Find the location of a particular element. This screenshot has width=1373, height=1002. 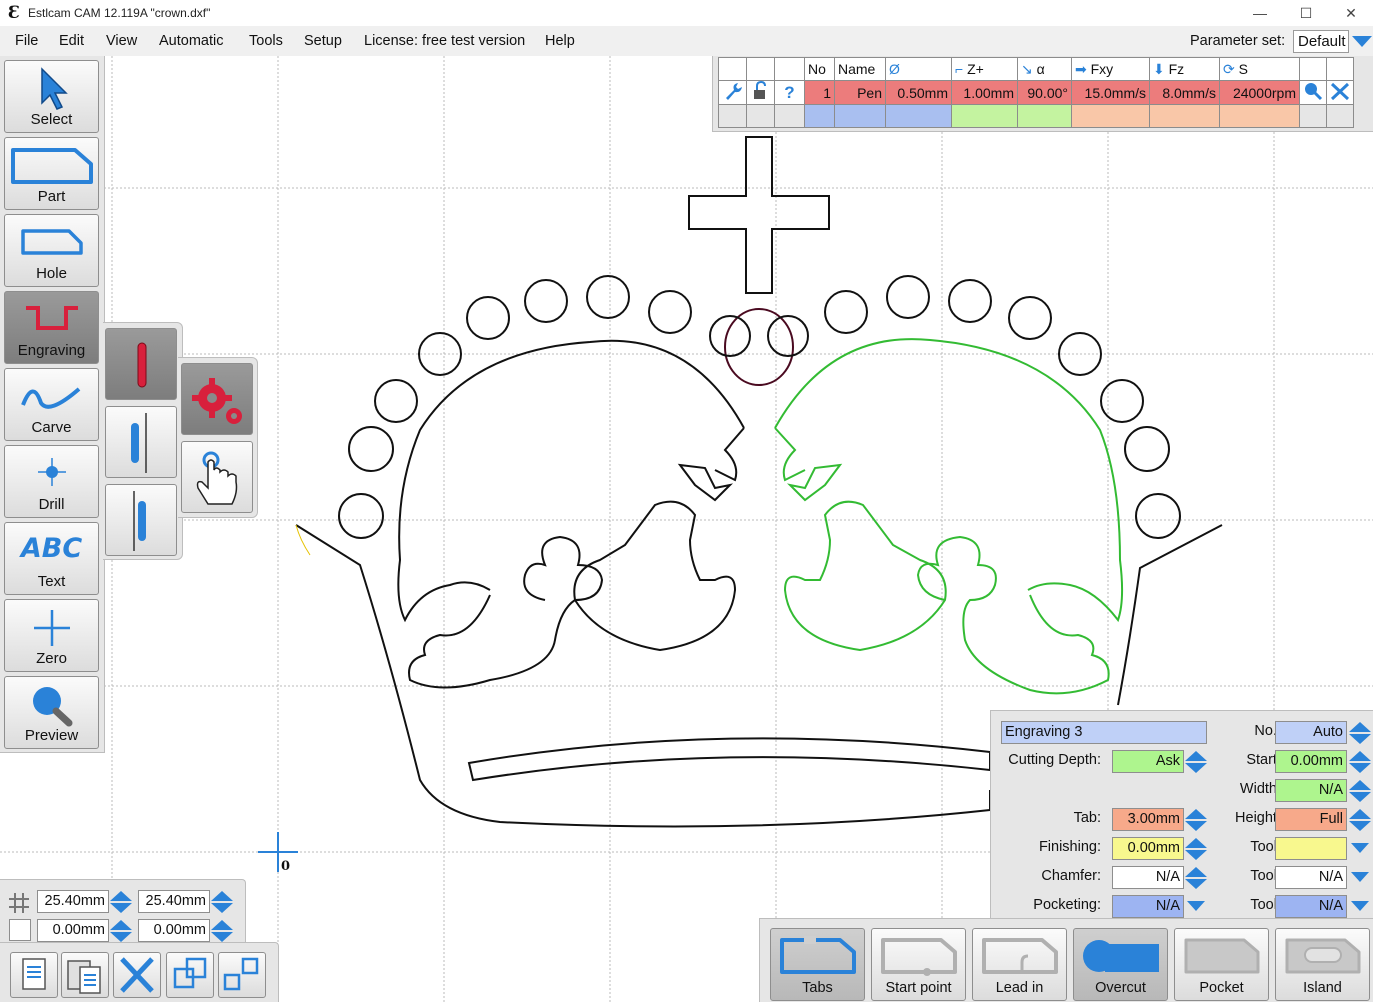

engrave-left-button is located at coordinates (141, 442).